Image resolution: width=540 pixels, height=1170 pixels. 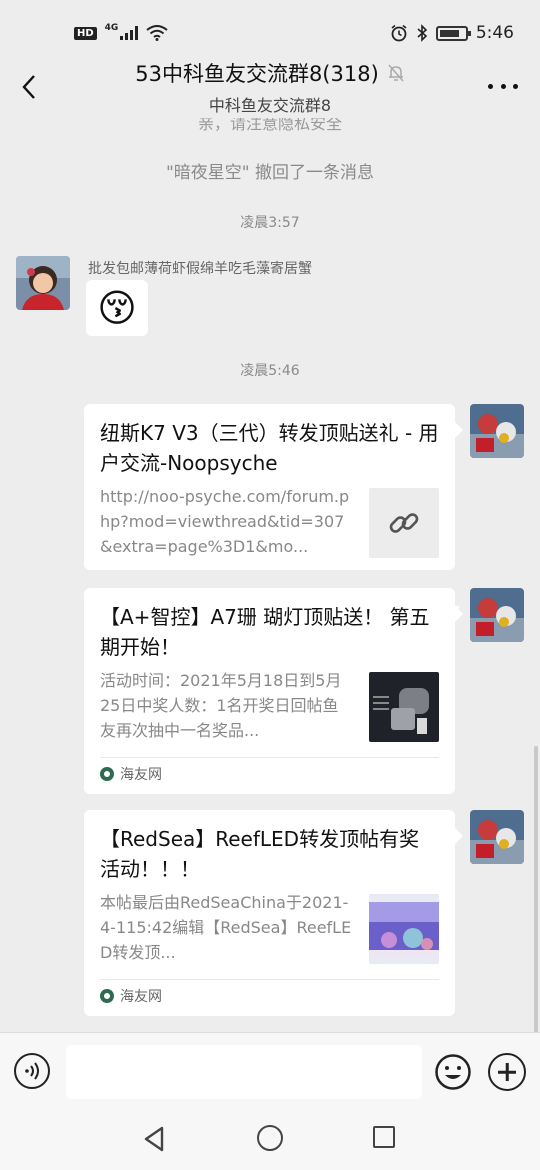 I want to click on card-title: 纽斯K7 V3（三代）转发顶贴送礼 - 用户交流-Noopsyche, so click(x=269, y=448).